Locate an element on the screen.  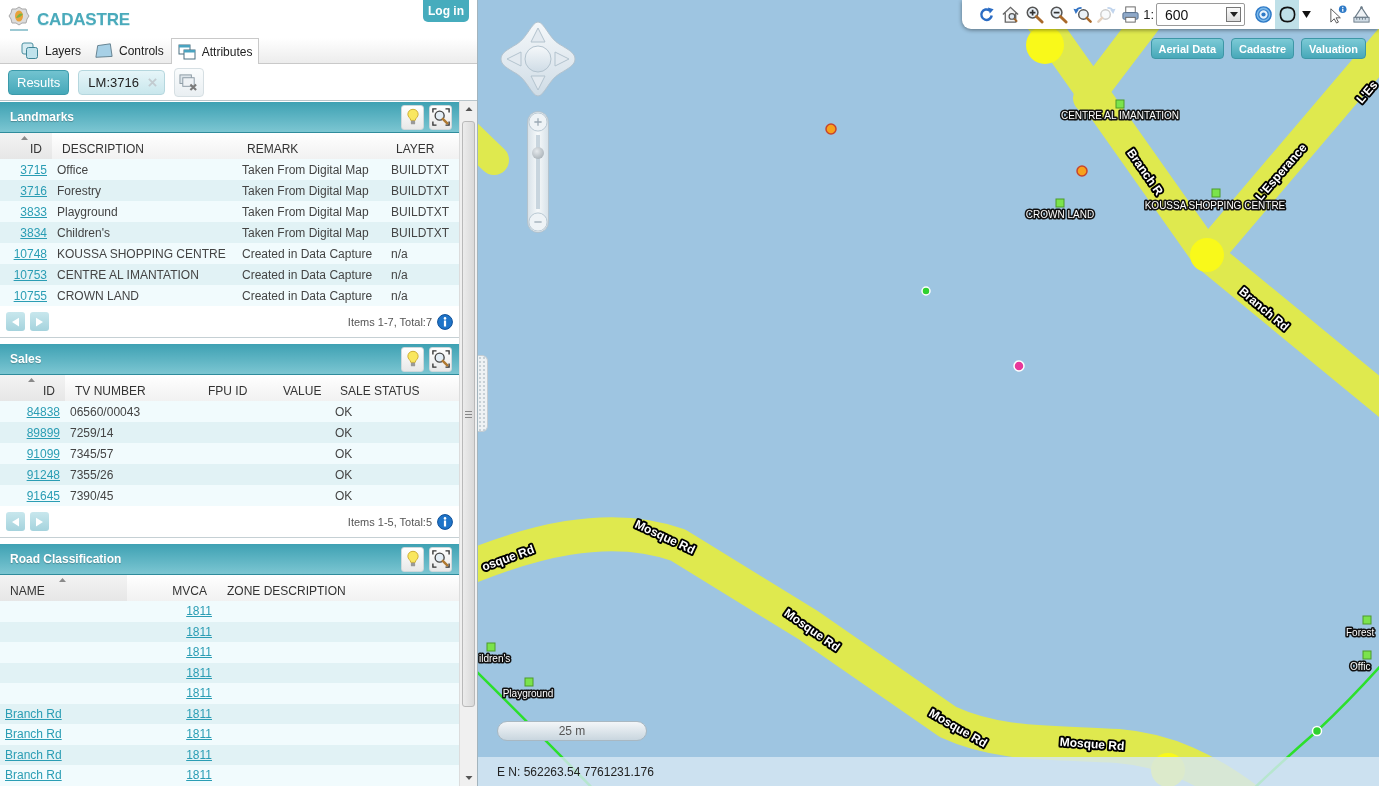
column-header: LAYER is located at coordinates (422, 146).